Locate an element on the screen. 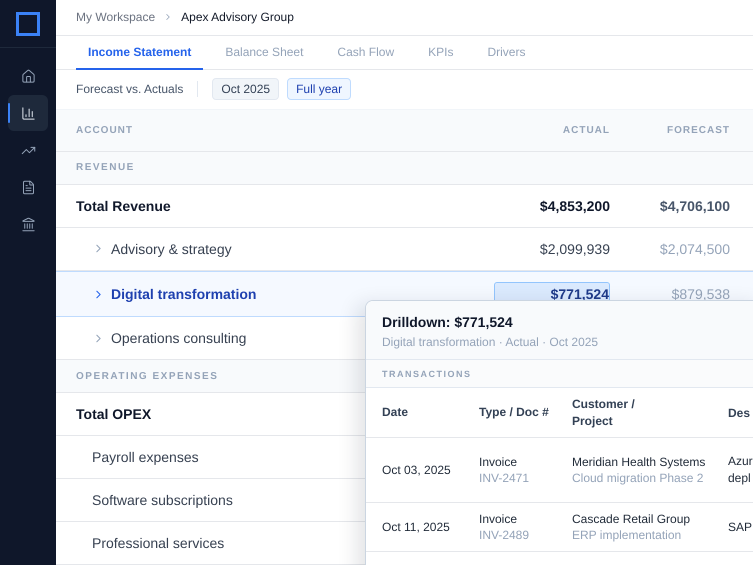 Image resolution: width=753 pixels, height=565 pixels. breadcrumb-link: Apex Advisory Group is located at coordinates (237, 17).